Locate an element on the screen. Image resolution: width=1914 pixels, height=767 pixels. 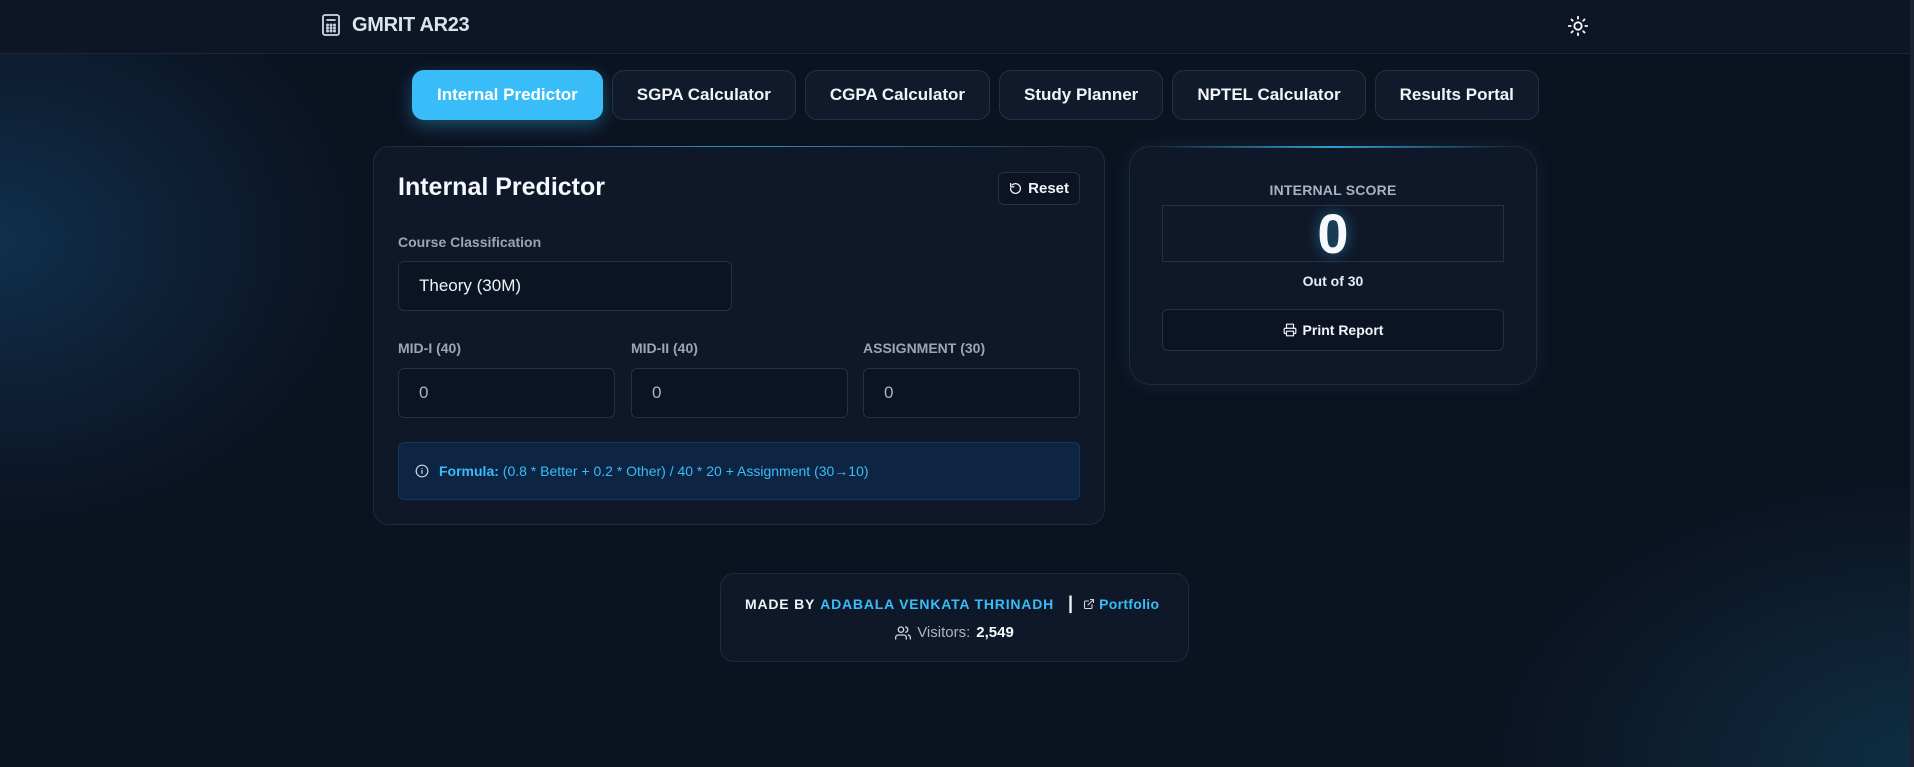
printer-icon is located at coordinates (1289, 330).